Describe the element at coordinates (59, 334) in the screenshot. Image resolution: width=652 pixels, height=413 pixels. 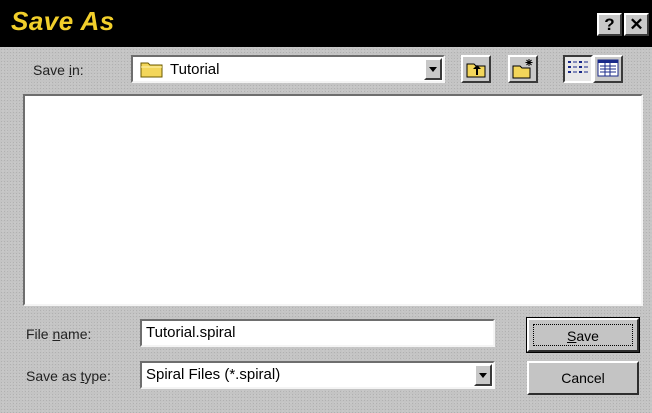
I see `file-name-label: File name:` at that location.